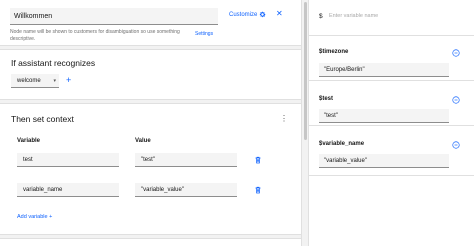 The width and height of the screenshot is (474, 246). I want to click on context-variable-item: $test "test", so click(391, 103).